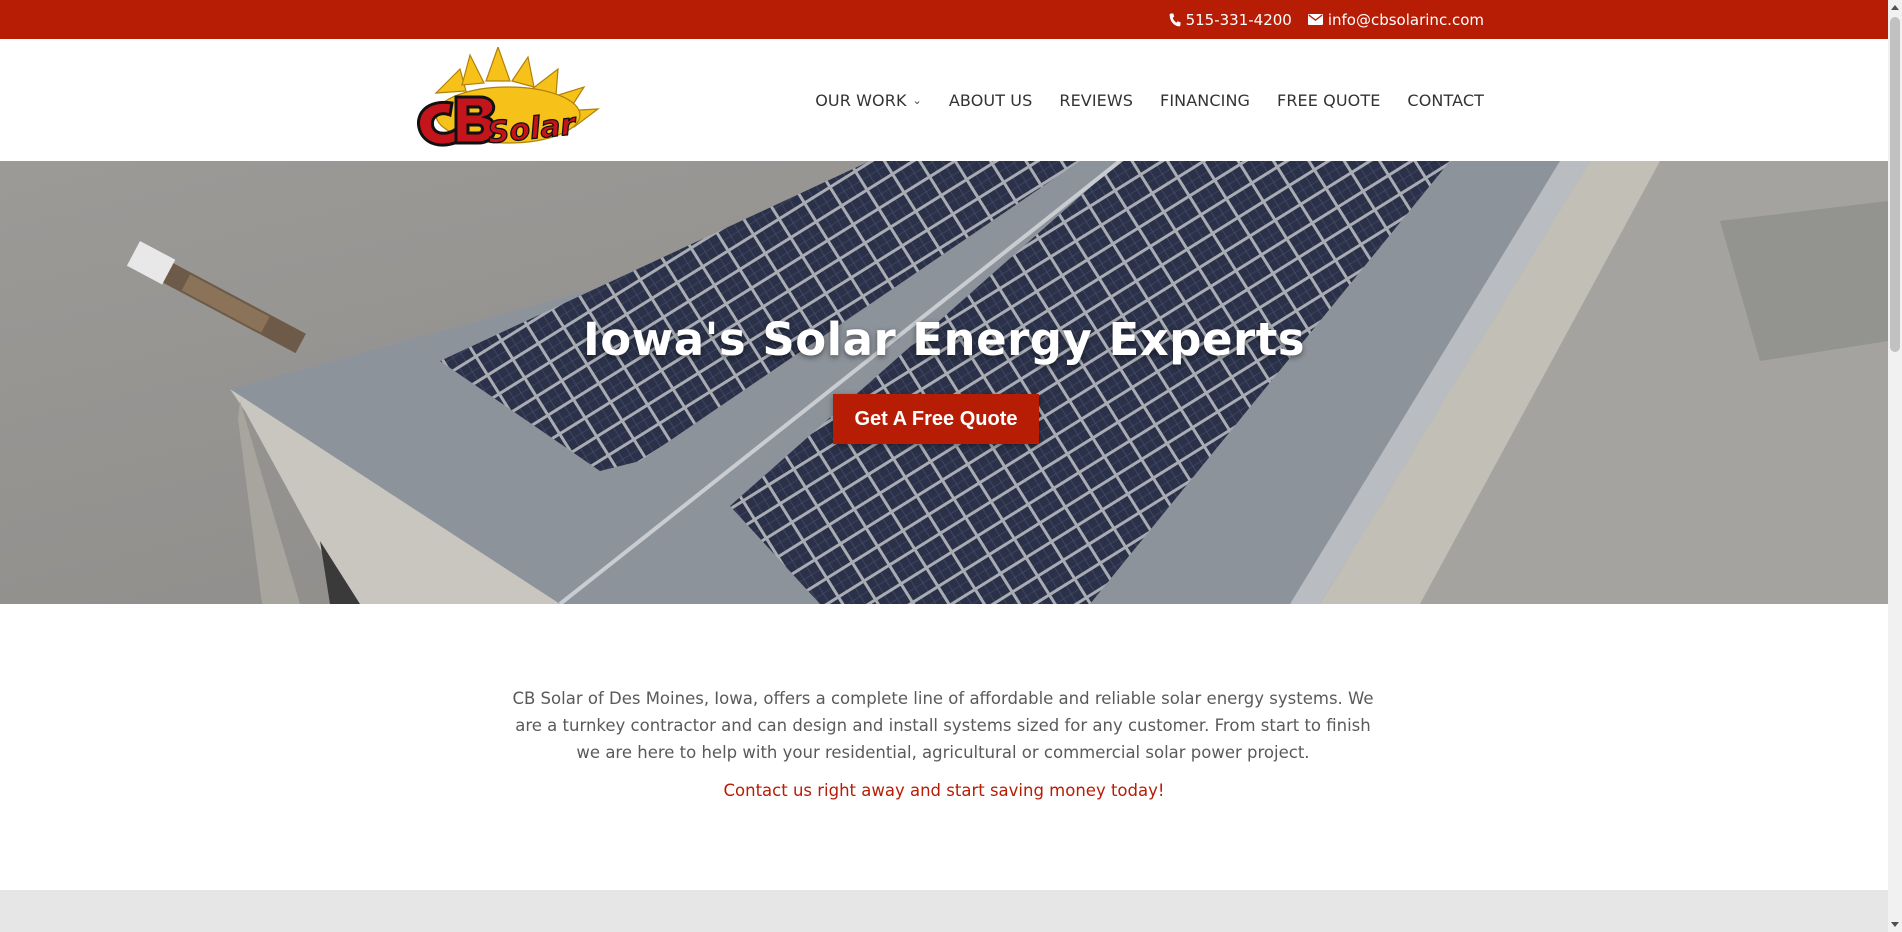 The image size is (1902, 932). I want to click on top-bar: 515-331-4200 info@cbsolarinc.com, so click(944, 19).